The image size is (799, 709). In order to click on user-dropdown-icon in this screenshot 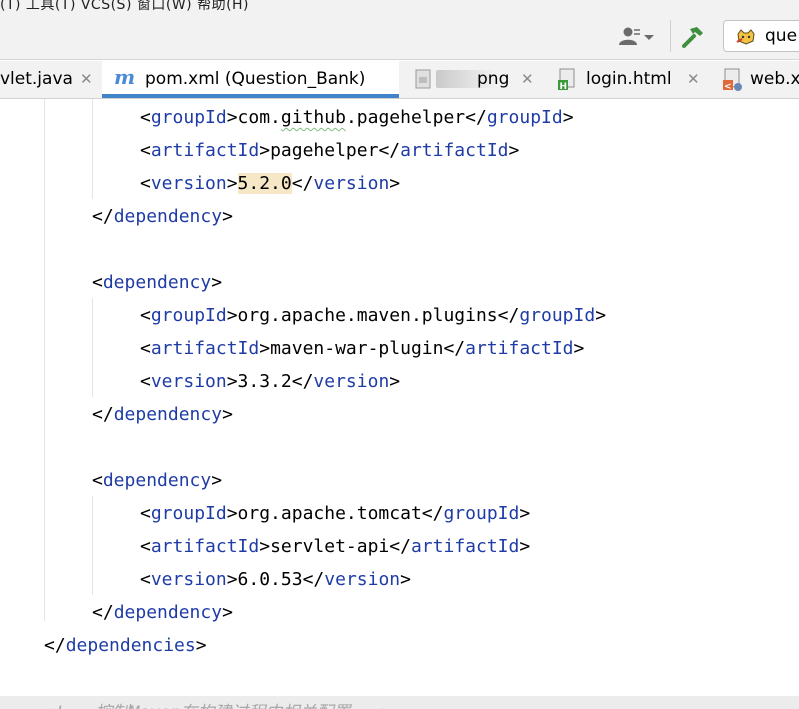, I will do `click(638, 37)`.